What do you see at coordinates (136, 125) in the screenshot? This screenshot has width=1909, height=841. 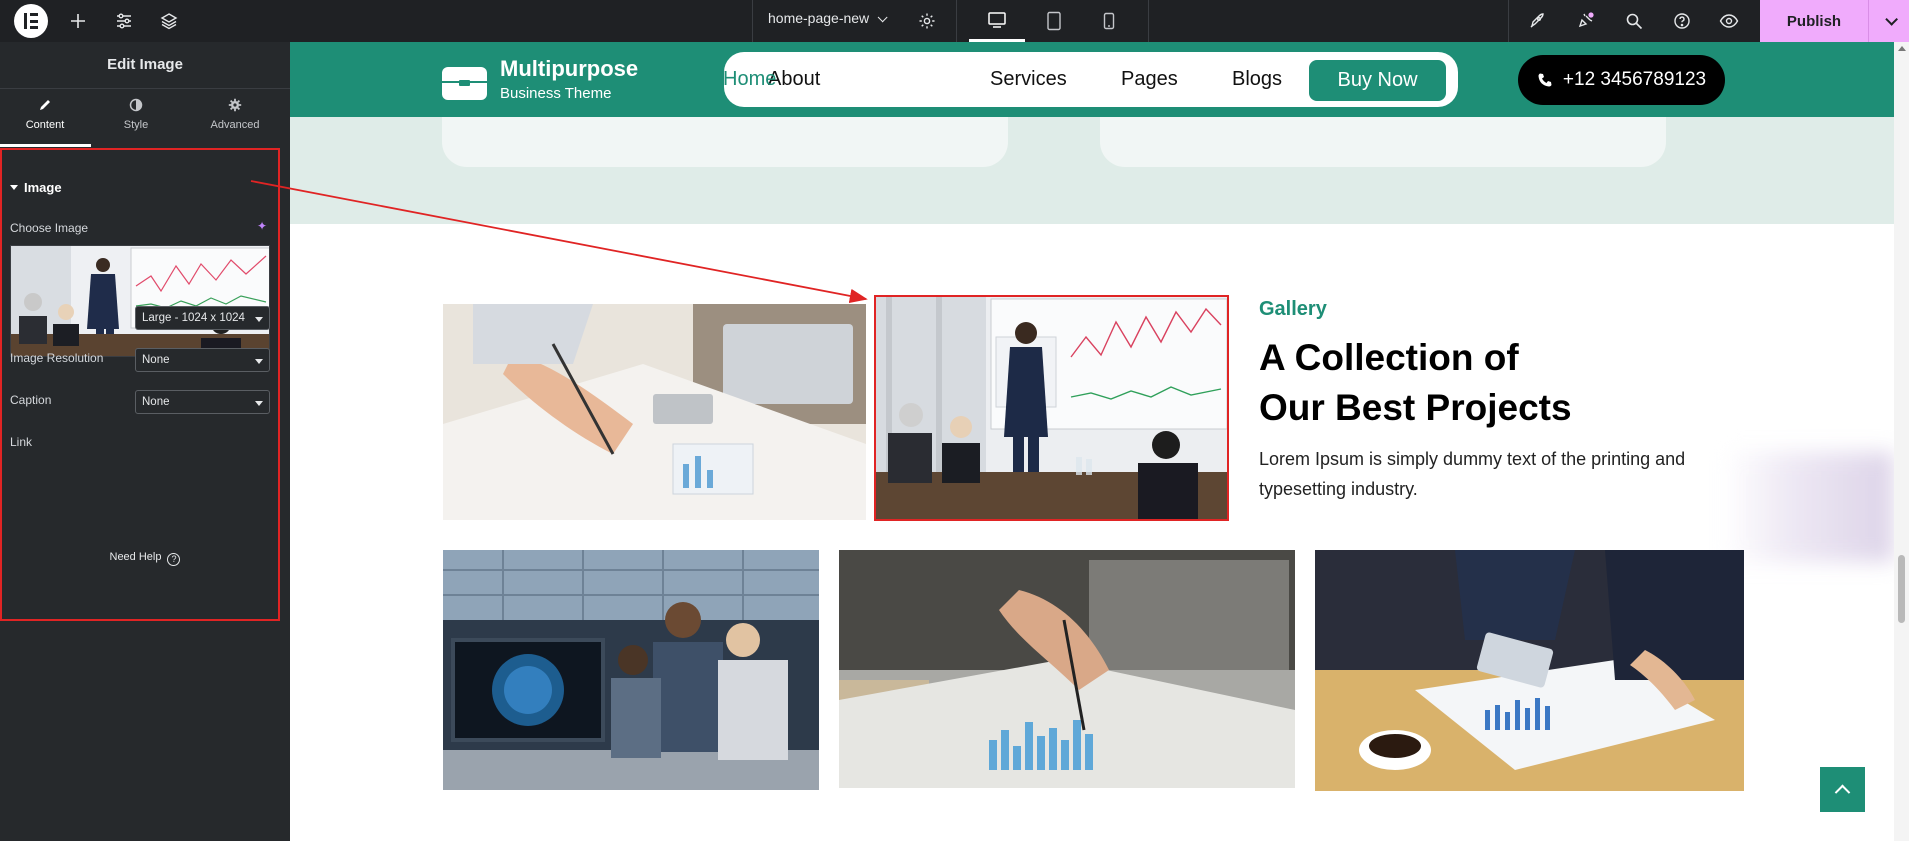 I see `tab-style-label: Style` at bounding box center [136, 125].